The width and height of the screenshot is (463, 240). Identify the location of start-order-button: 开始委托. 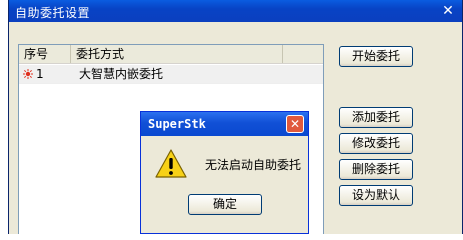
(376, 56).